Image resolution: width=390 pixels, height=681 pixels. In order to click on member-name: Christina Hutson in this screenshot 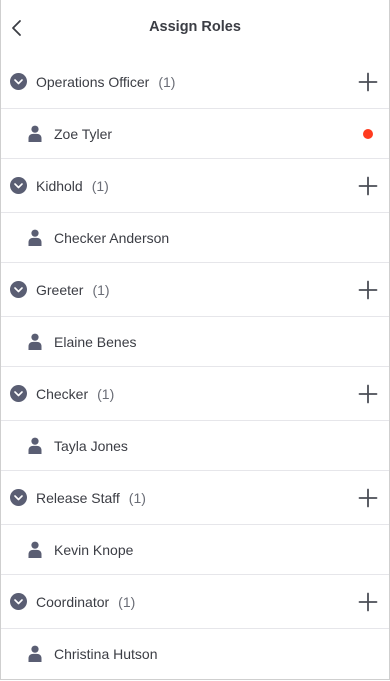, I will do `click(106, 653)`.